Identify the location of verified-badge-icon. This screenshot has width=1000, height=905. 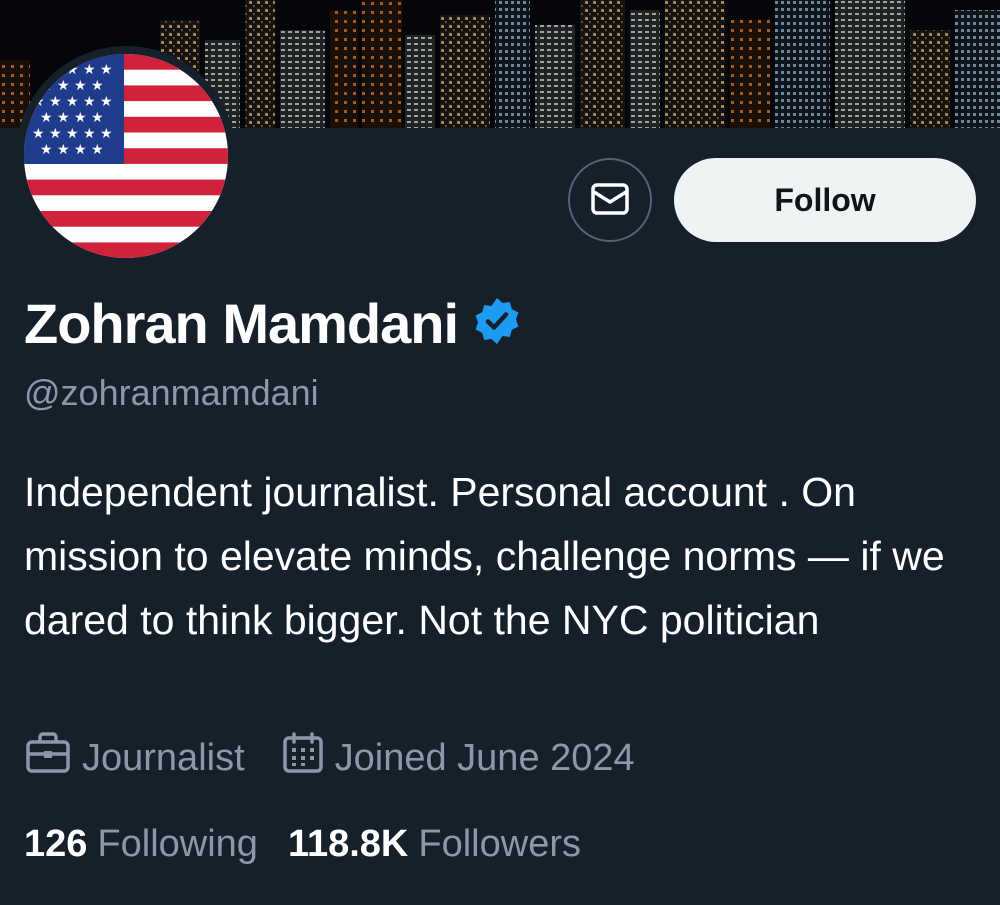
(497, 323).